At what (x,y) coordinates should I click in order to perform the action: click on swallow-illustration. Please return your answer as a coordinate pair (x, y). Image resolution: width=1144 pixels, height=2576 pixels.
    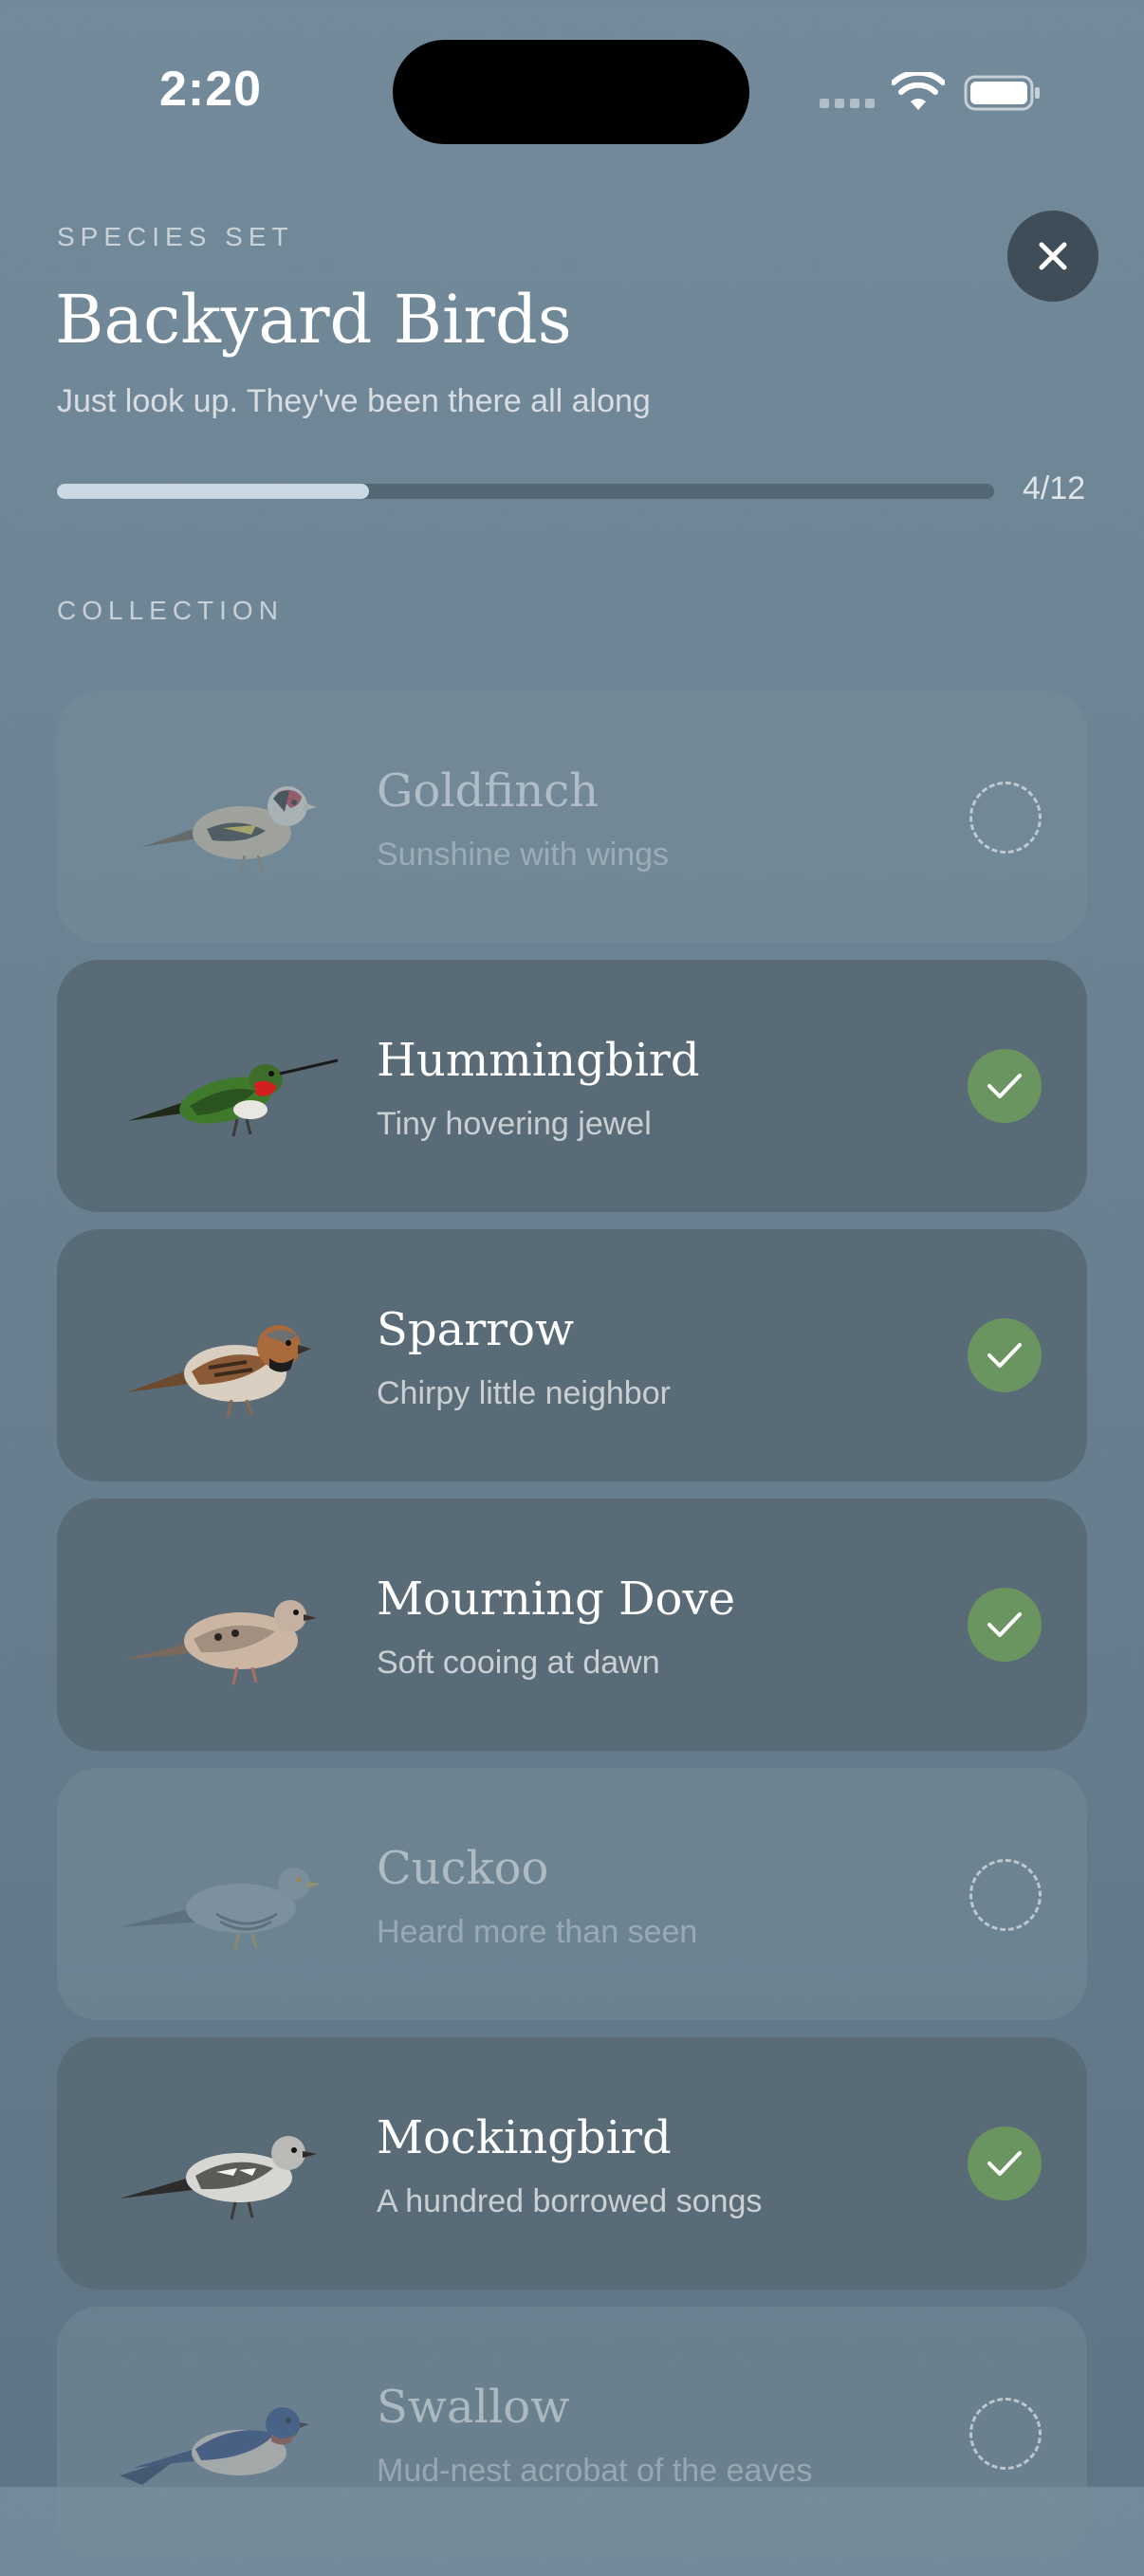
    Looking at the image, I should click on (214, 2446).